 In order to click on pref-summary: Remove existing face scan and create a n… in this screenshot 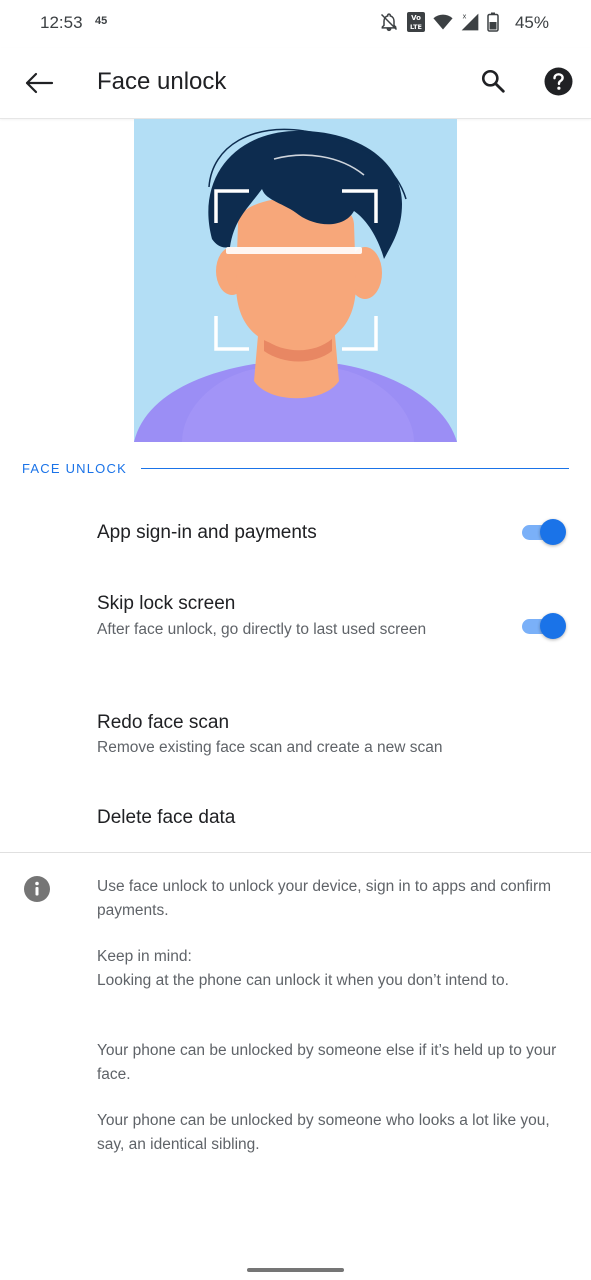, I will do `click(270, 747)`.